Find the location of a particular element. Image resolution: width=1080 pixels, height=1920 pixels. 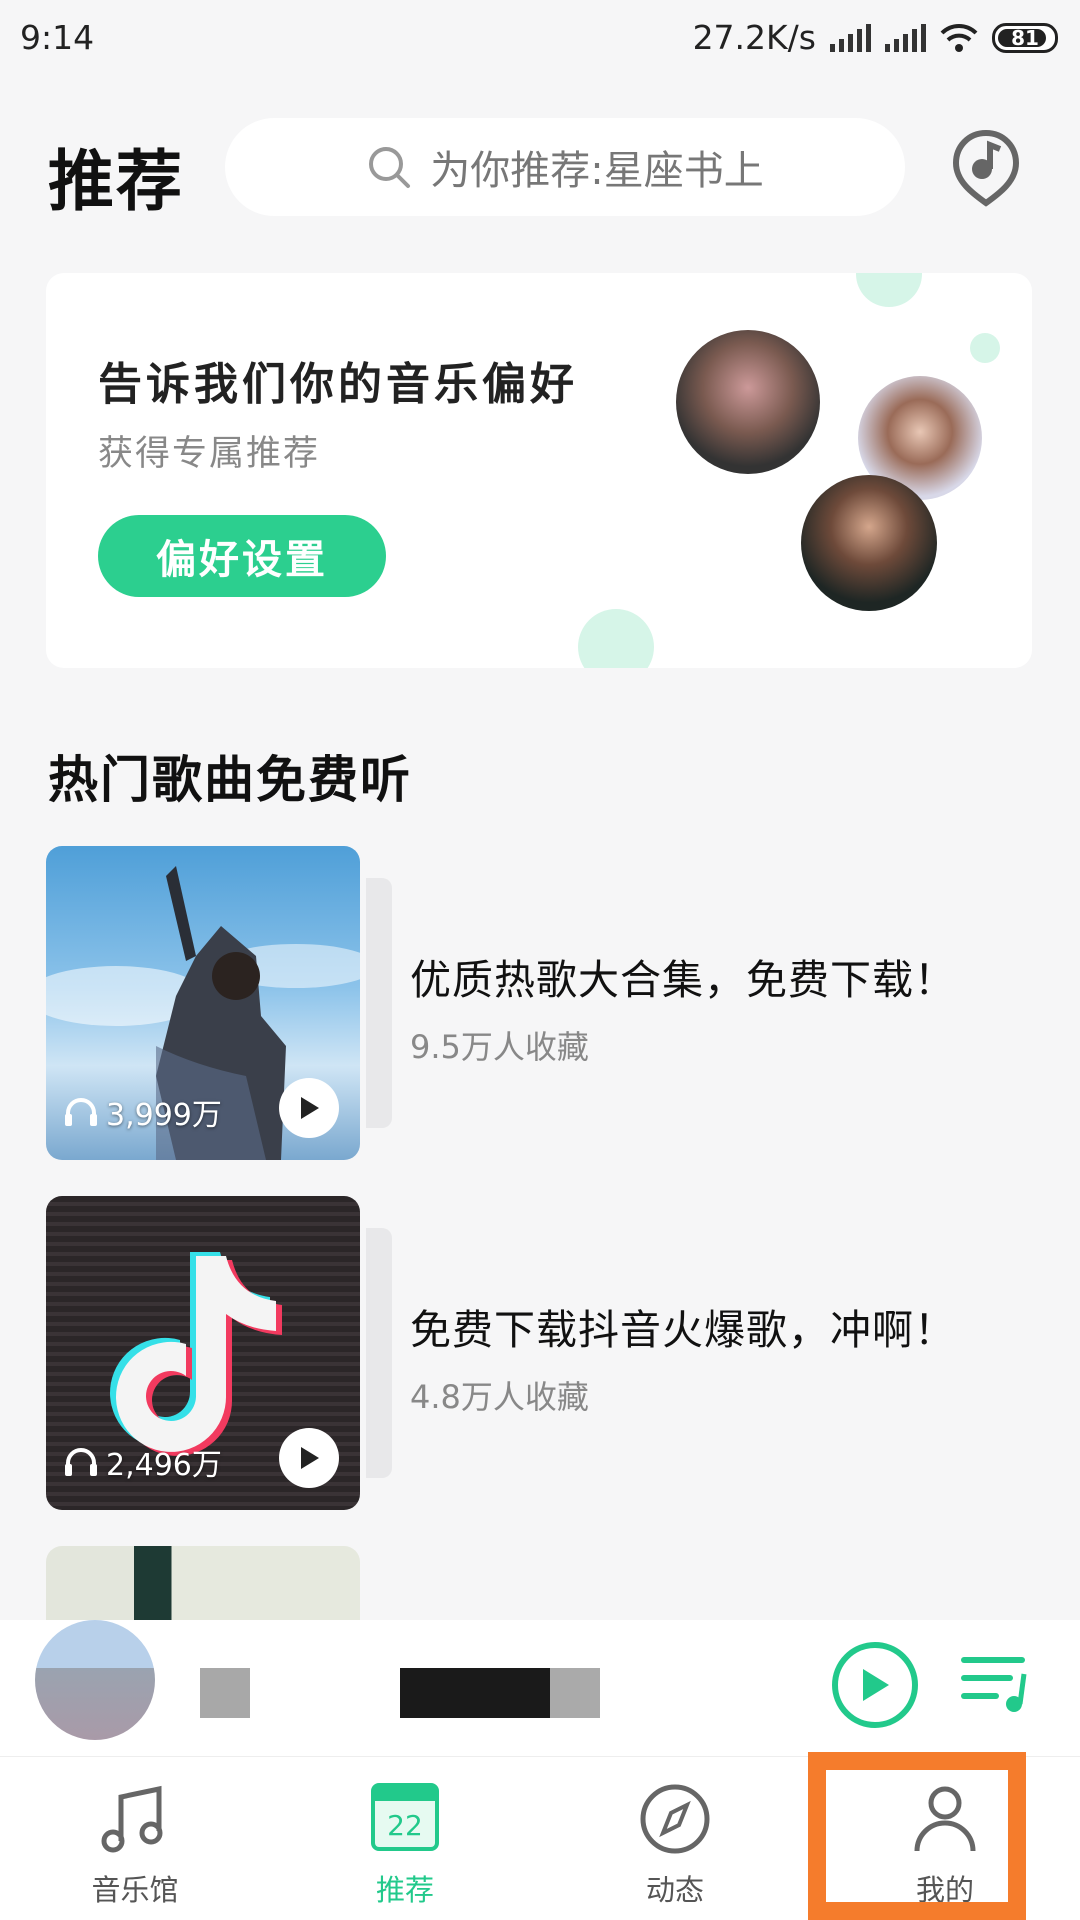

tab-label: 动态 is located at coordinates (674, 1890).